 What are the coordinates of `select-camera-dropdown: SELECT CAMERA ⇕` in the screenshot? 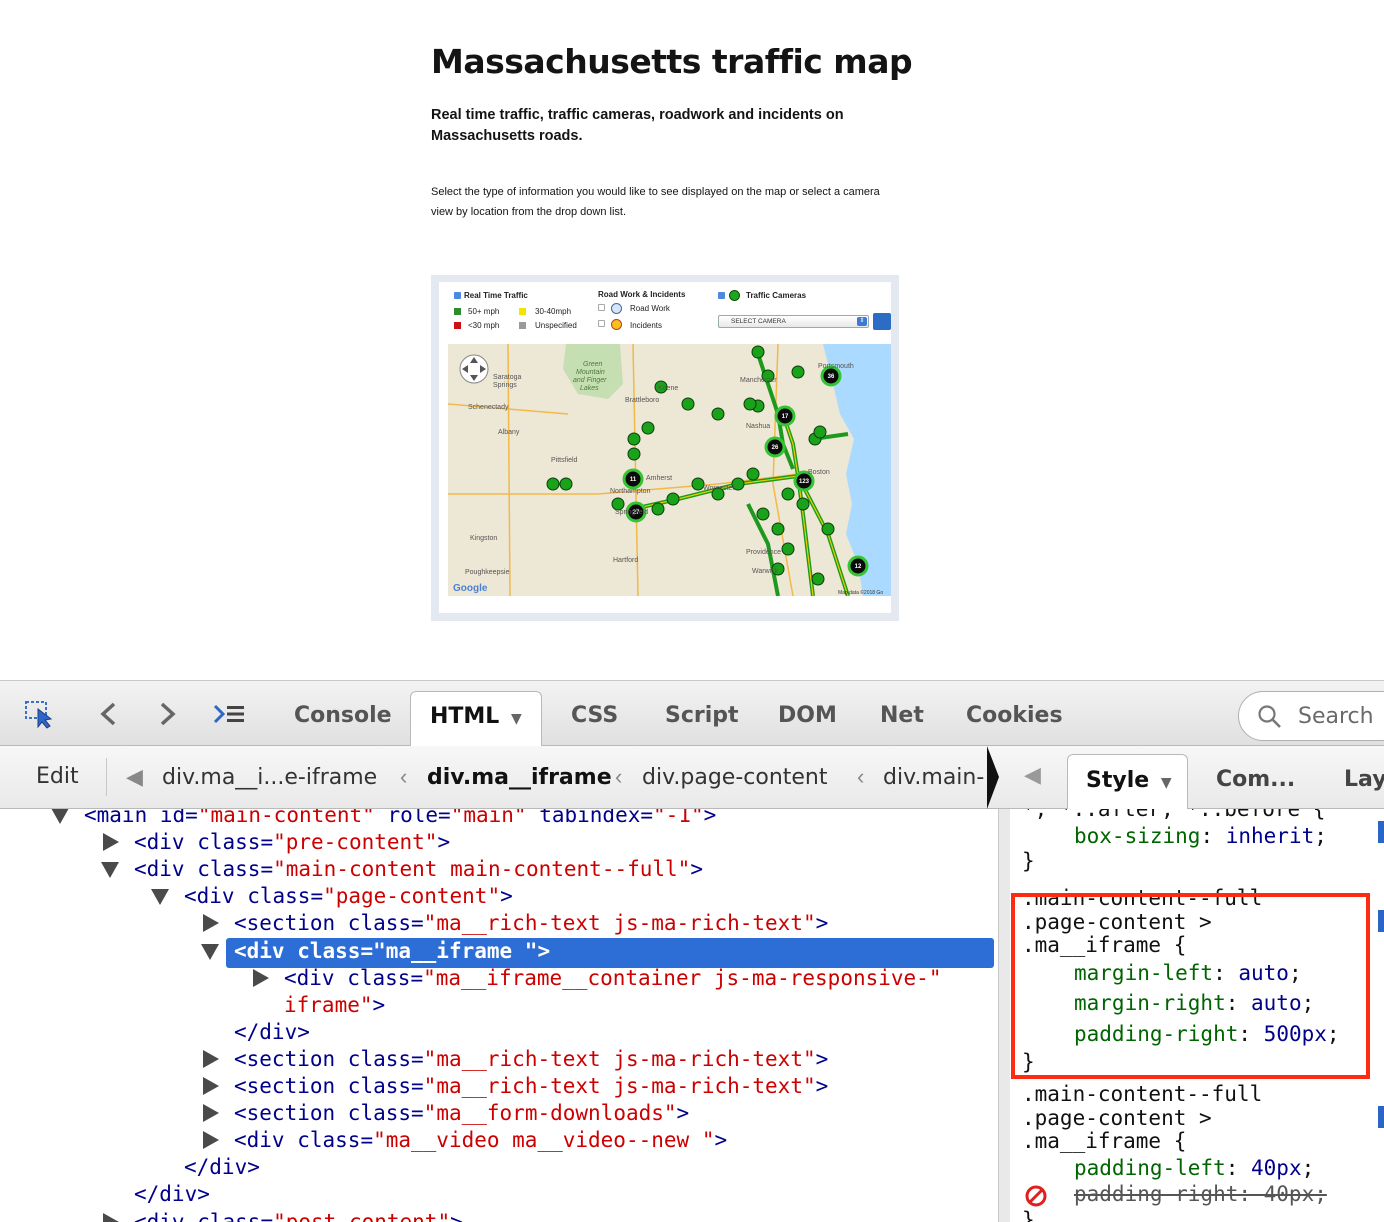 It's located at (793, 321).